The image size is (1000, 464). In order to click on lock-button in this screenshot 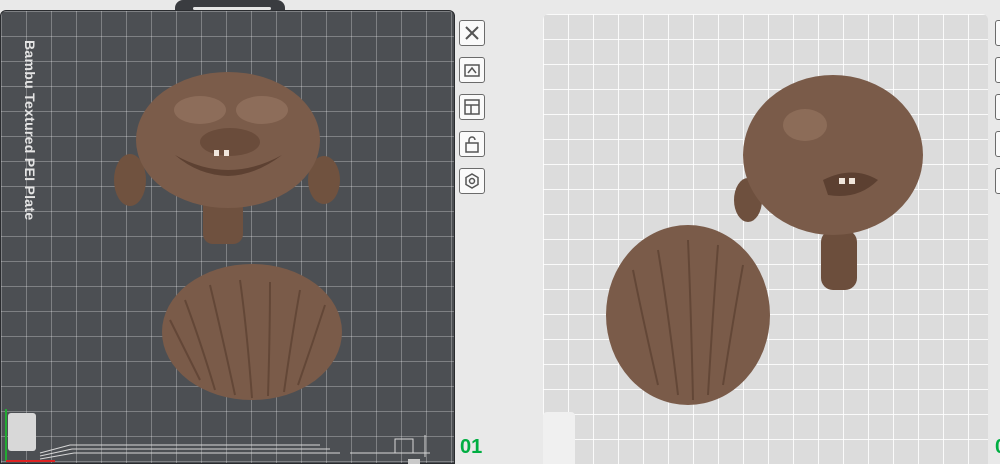, I will do `click(472, 144)`.